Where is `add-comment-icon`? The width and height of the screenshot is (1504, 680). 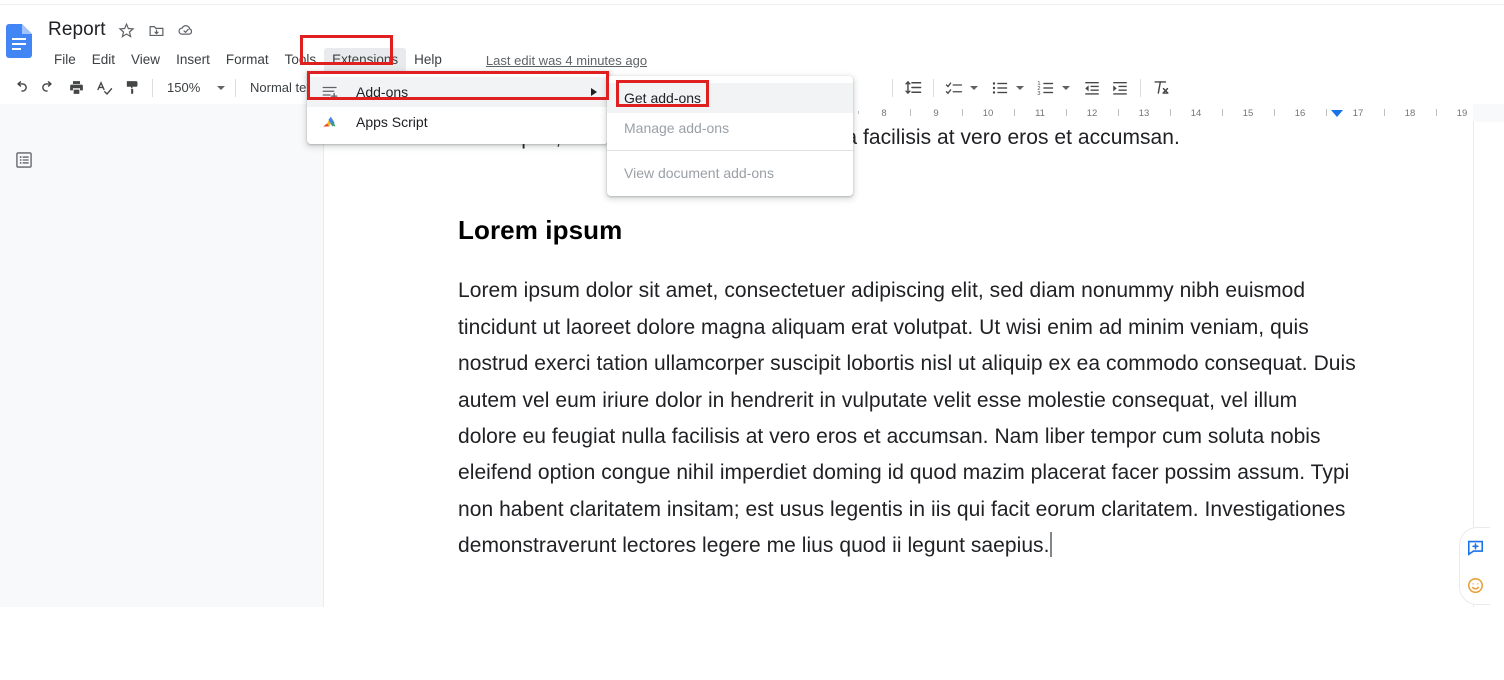
add-comment-icon is located at coordinates (1475, 547).